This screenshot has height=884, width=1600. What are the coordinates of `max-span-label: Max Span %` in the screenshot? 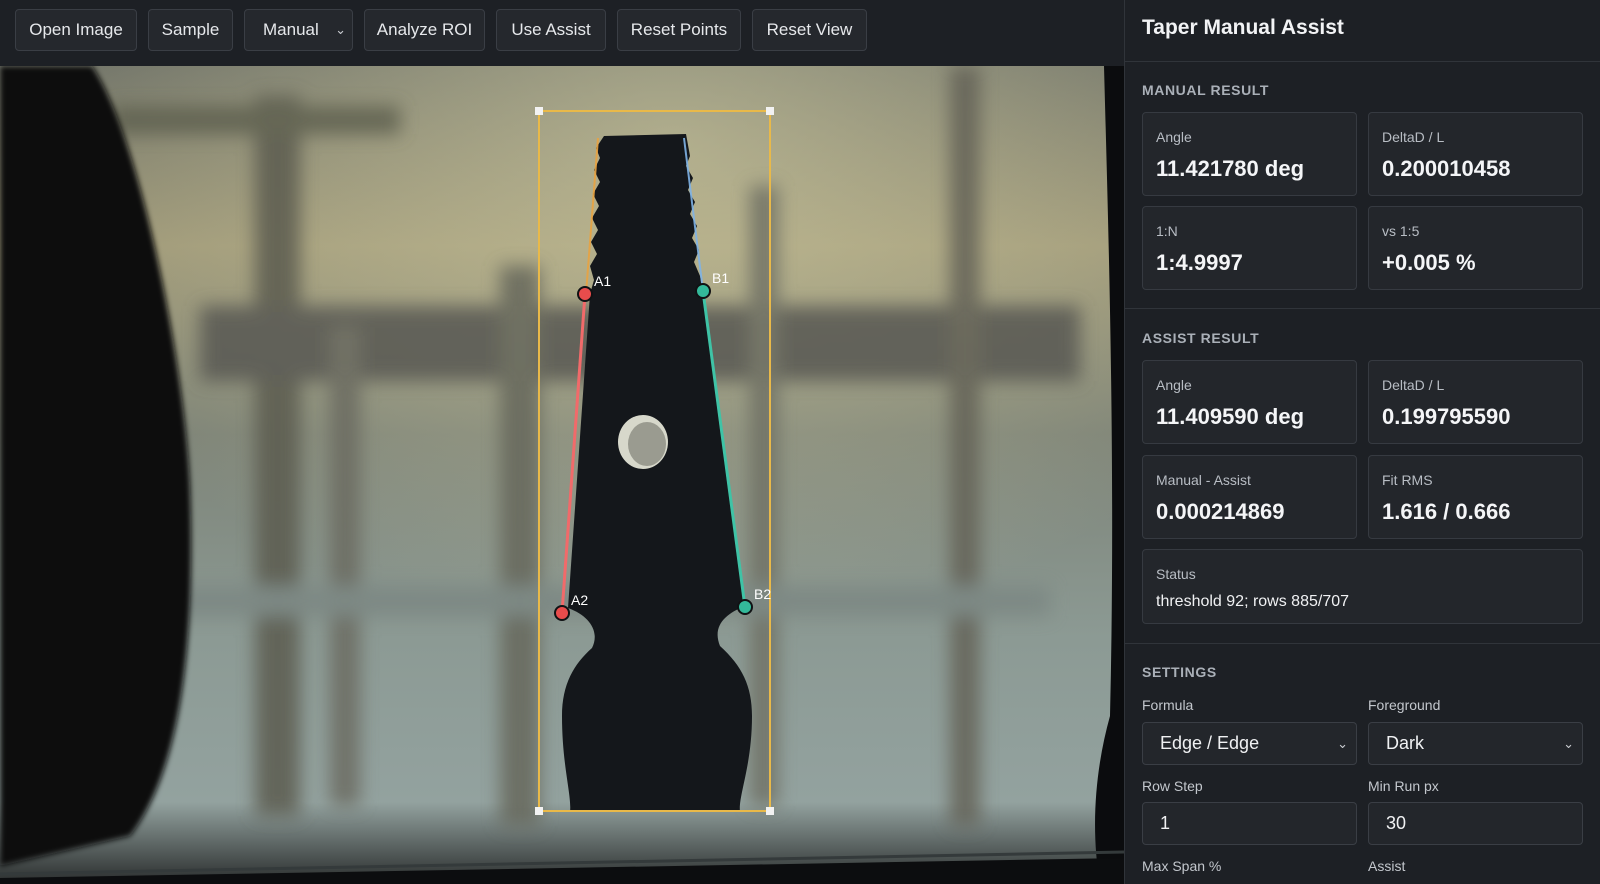 It's located at (1182, 866).